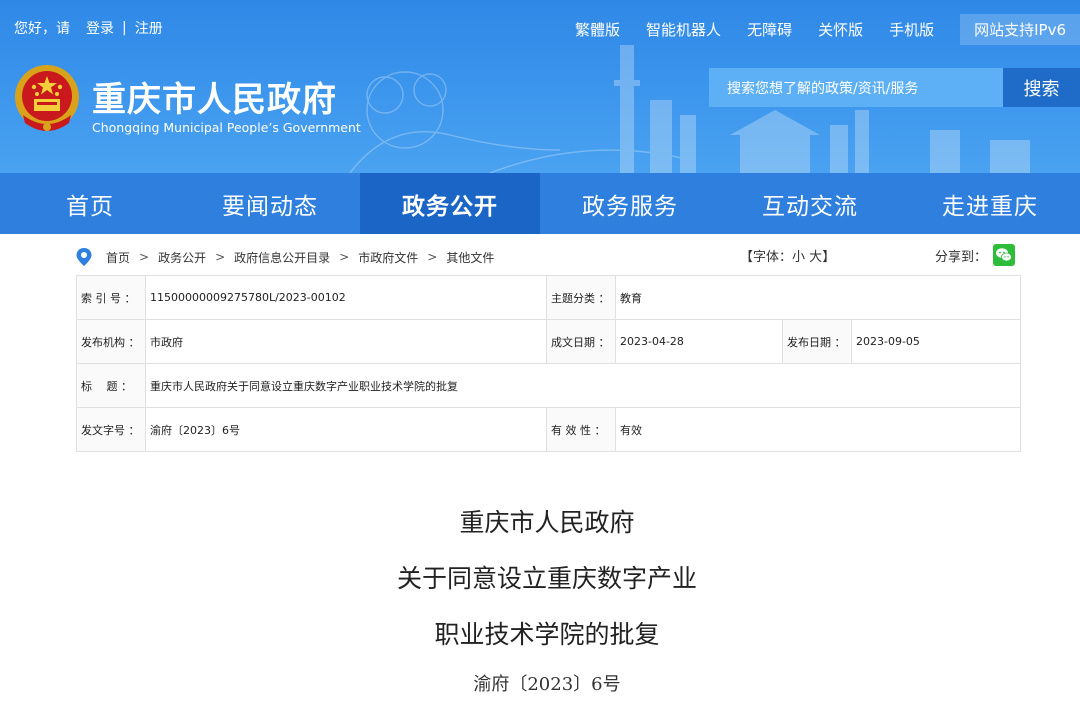 The image size is (1080, 703). I want to click on written-date-label: 成文日期 ：, so click(581, 341).